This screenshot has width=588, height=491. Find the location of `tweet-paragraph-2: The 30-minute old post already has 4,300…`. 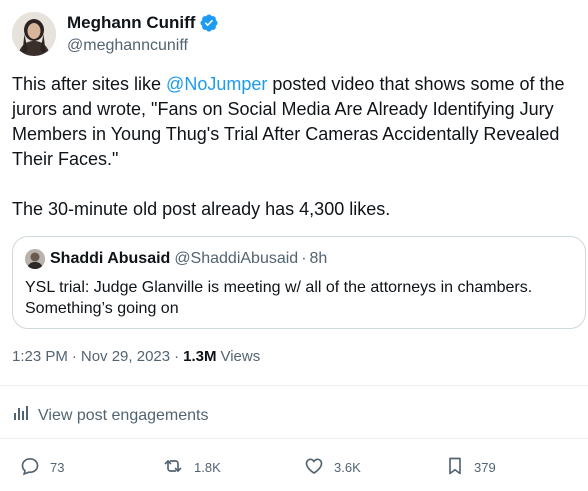

tweet-paragraph-2: The 30-minute old post already has 4,300… is located at coordinates (201, 209).